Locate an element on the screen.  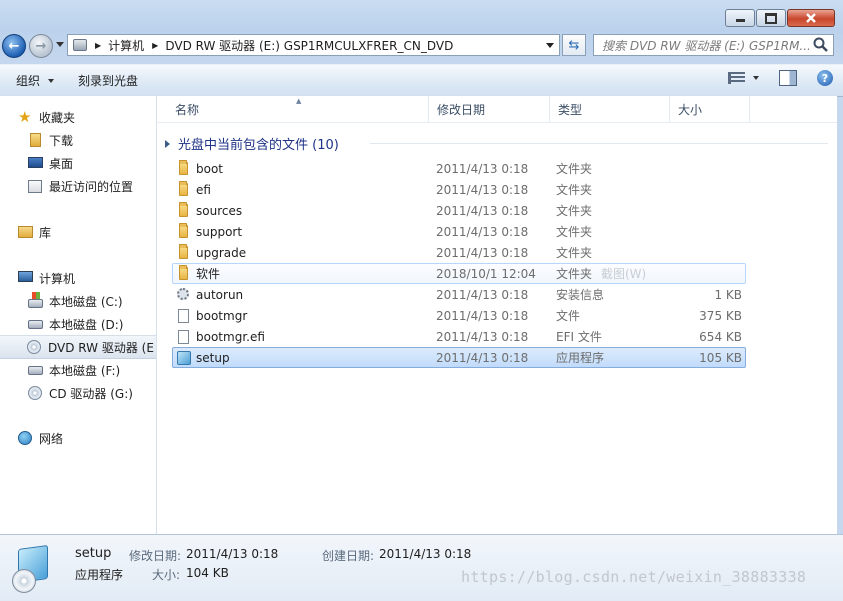
settings-file-icon is located at coordinates (184, 295).